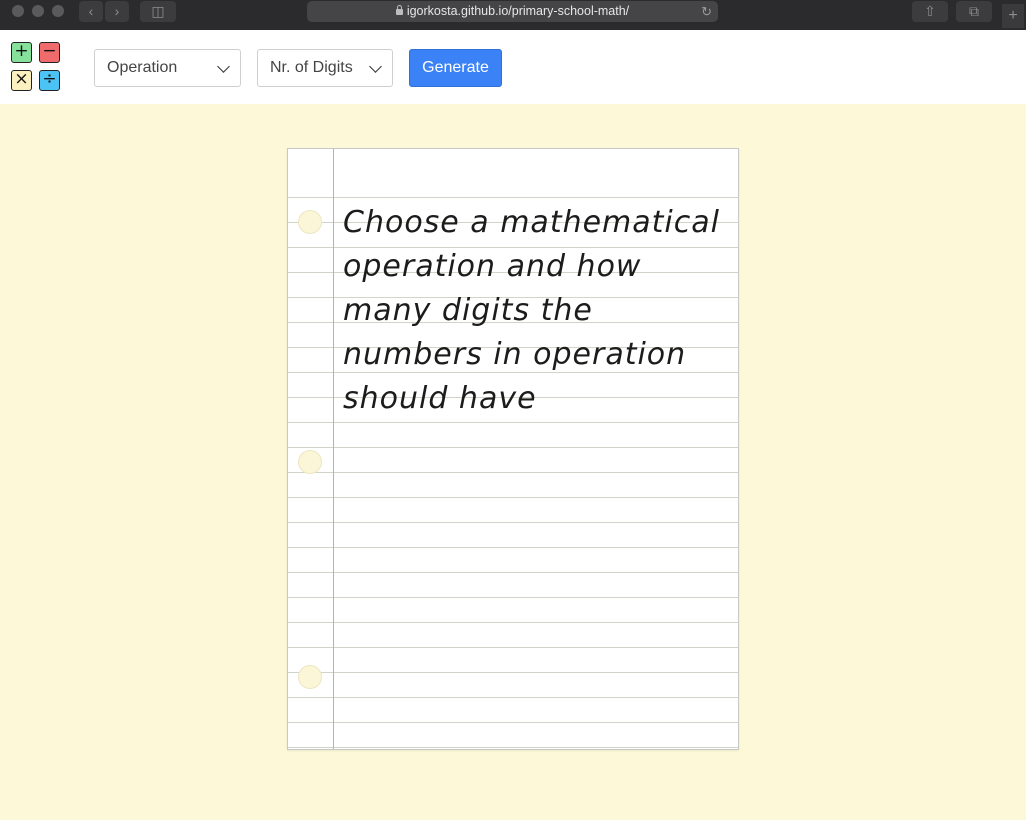 The width and height of the screenshot is (1026, 820). I want to click on digits-select: Nr. of Digits, so click(325, 68).